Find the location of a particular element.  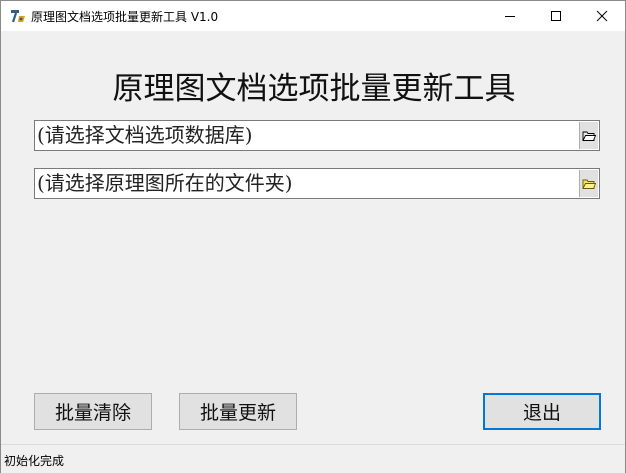

batch-clear-button: 批量清除 is located at coordinates (93, 411).